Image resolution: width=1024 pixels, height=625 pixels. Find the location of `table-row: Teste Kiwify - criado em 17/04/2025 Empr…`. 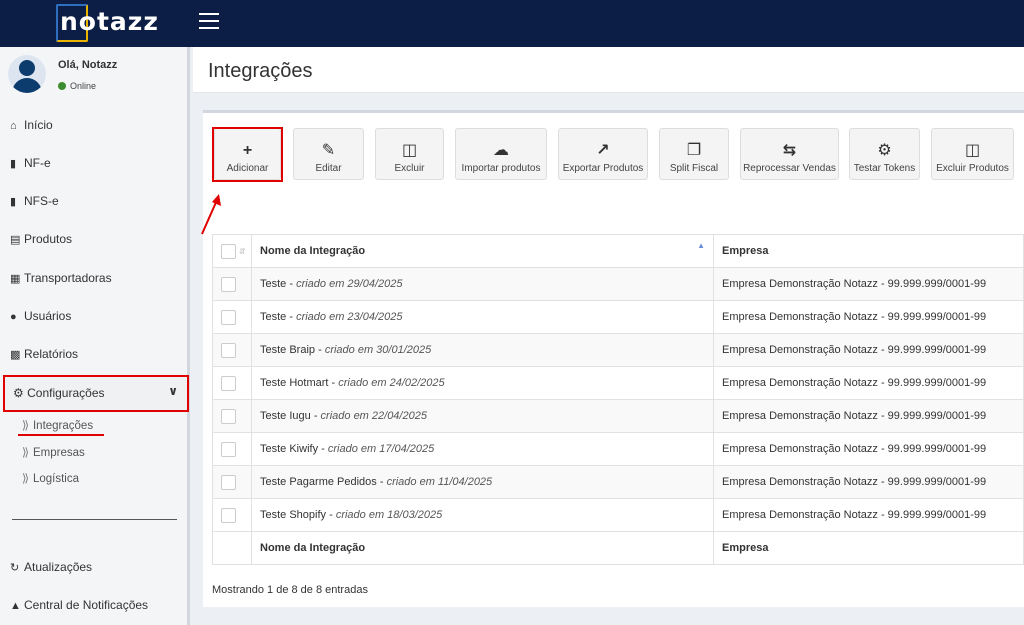

table-row: Teste Kiwify - criado em 17/04/2025 Empr… is located at coordinates (618, 449).